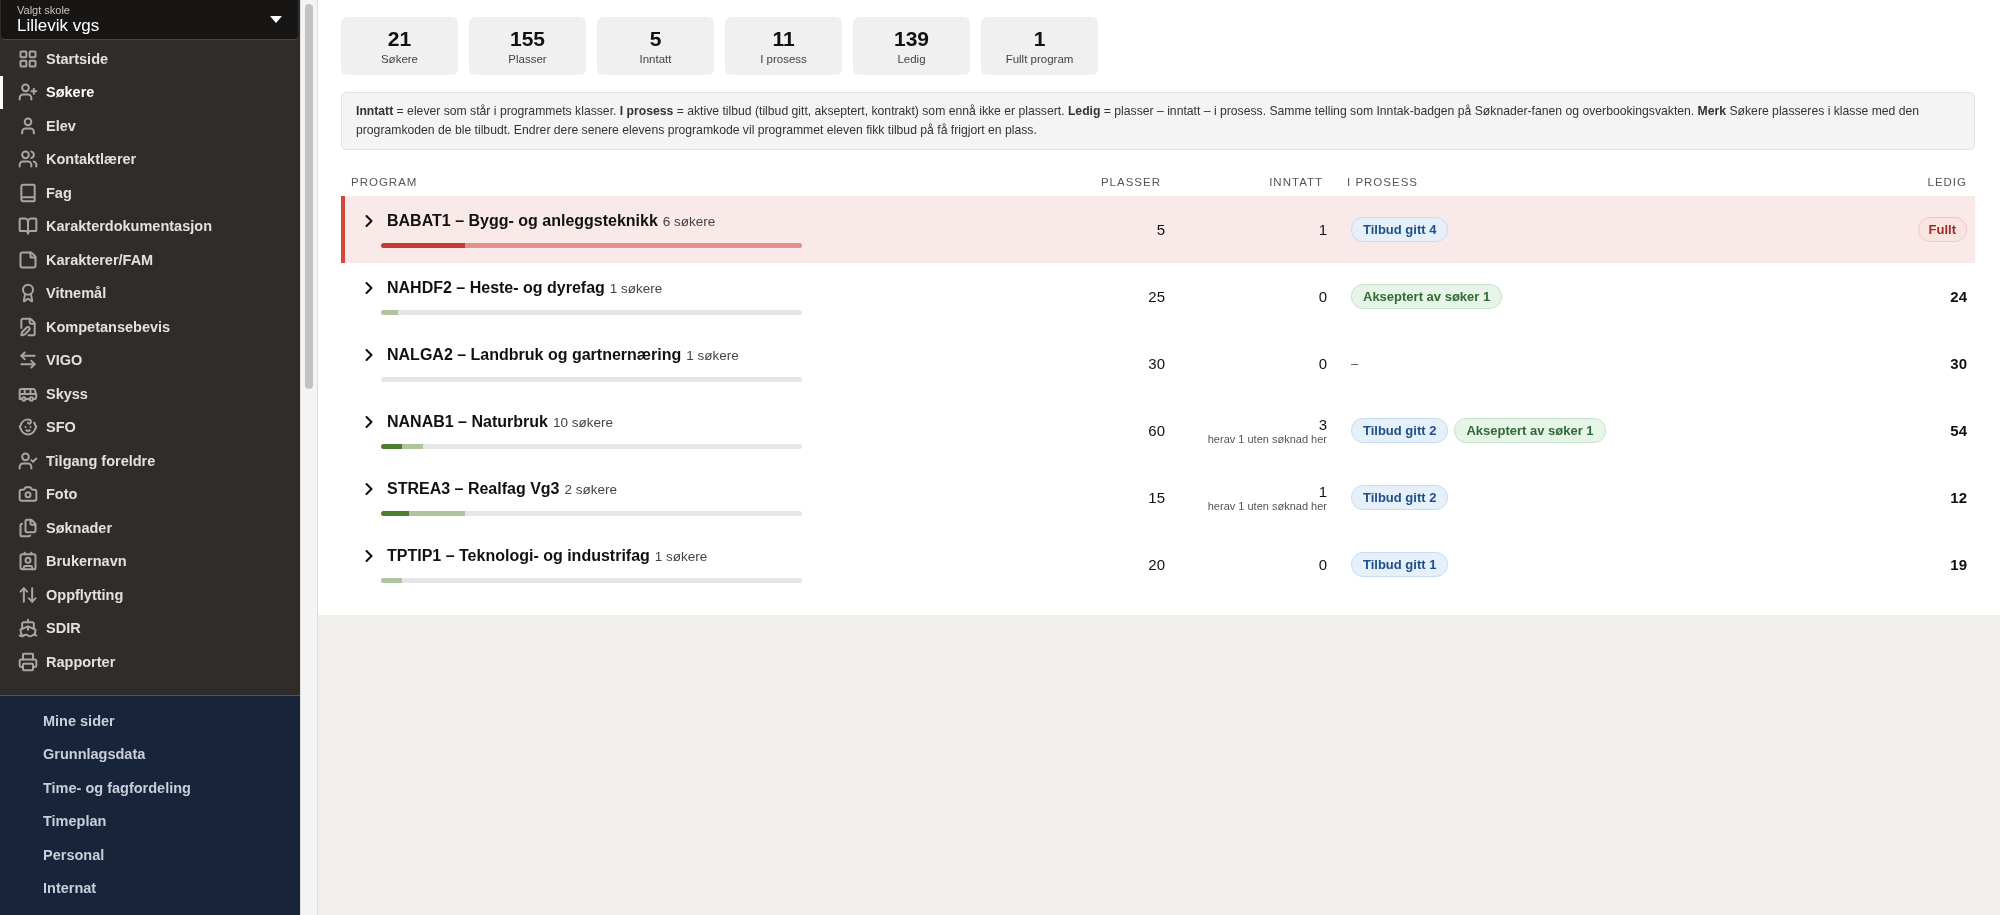 Image resolution: width=2000 pixels, height=915 pixels. I want to click on caret-icon, so click(276, 19).